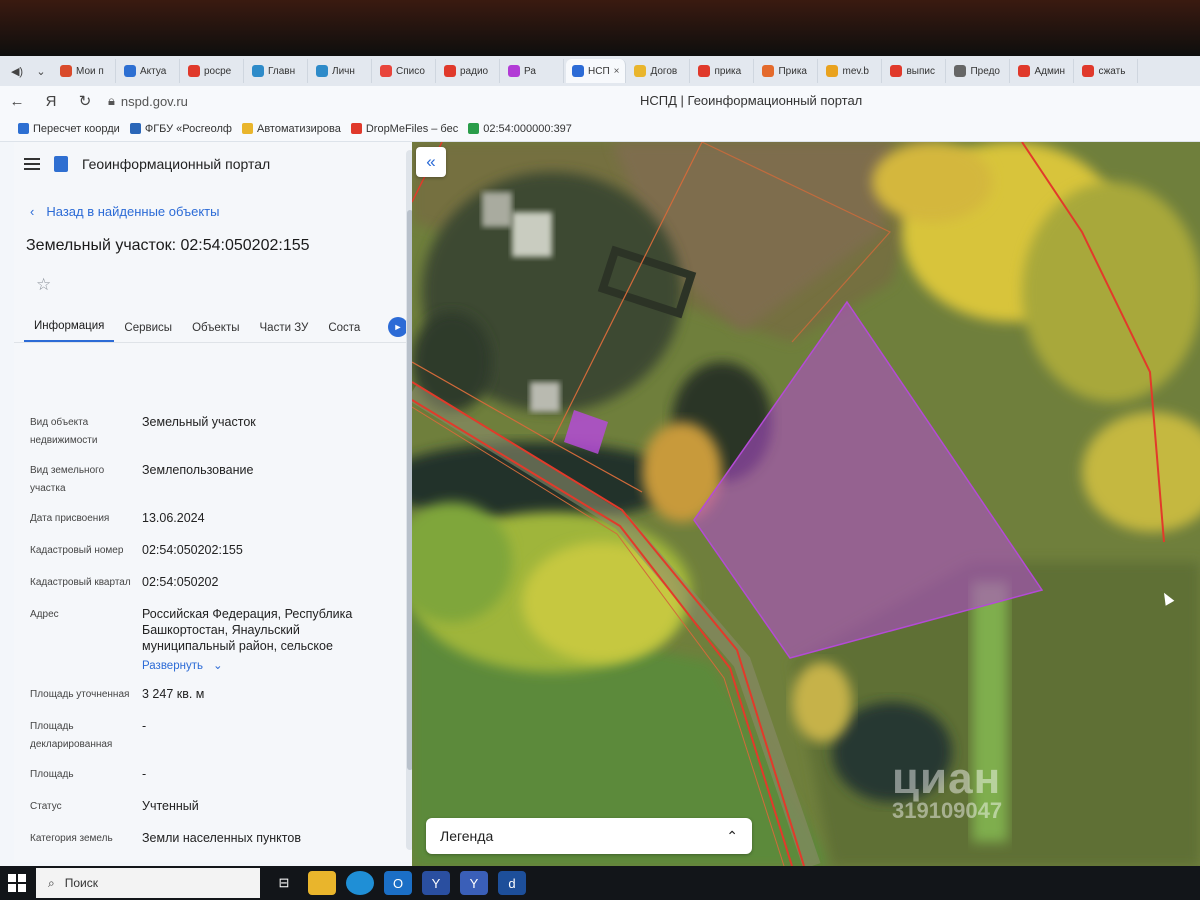 The image size is (1200, 900). I want to click on browser-tab: Мои п, so click(85, 71).